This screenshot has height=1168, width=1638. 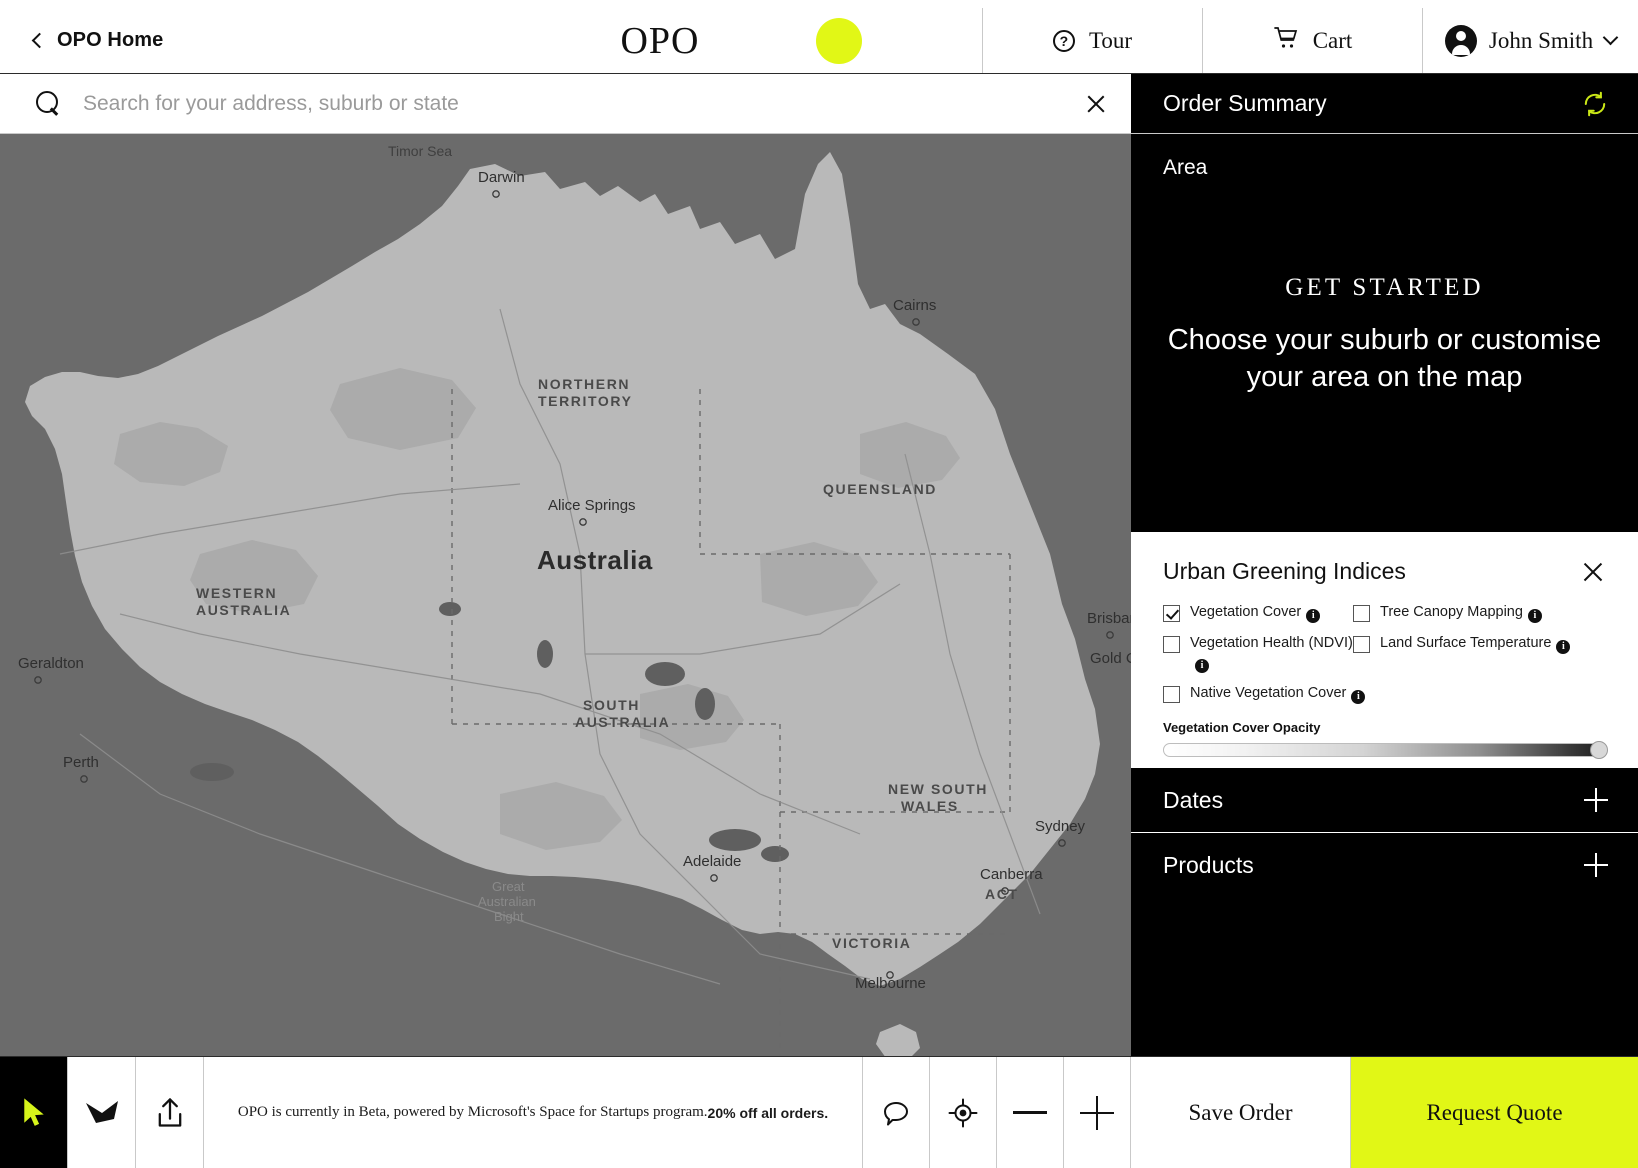 I want to click on zoom-out-button, so click(x=1030, y=1112).